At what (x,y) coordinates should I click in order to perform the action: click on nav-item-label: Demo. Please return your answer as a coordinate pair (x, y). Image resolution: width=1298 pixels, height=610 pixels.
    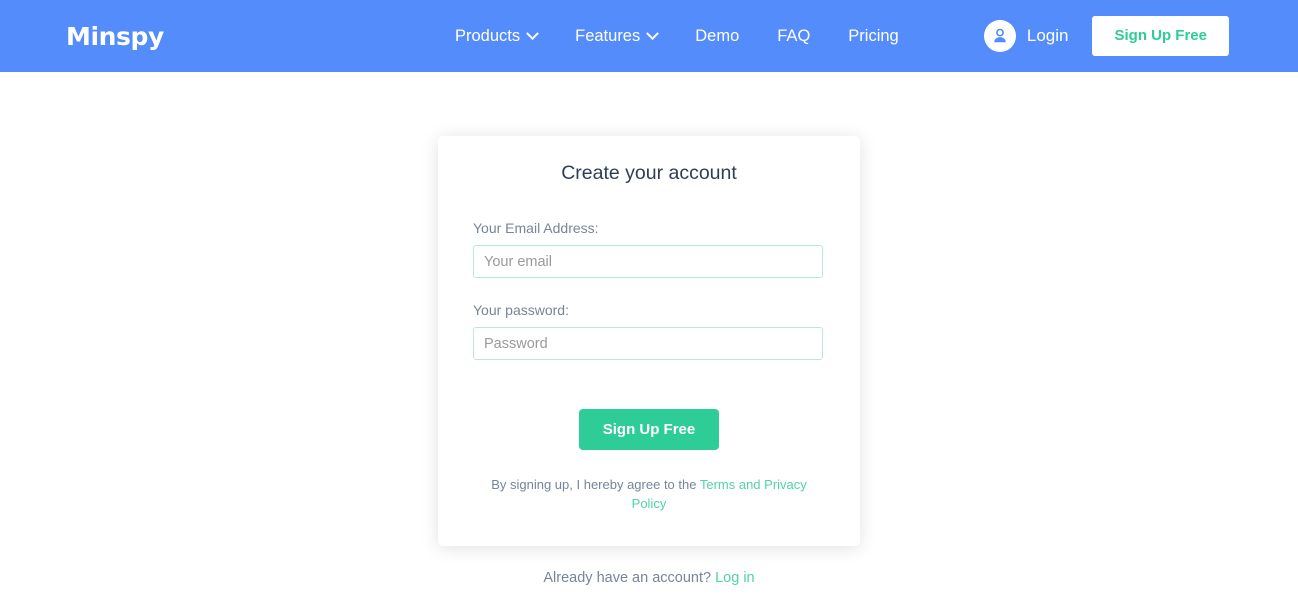
    Looking at the image, I should click on (717, 35).